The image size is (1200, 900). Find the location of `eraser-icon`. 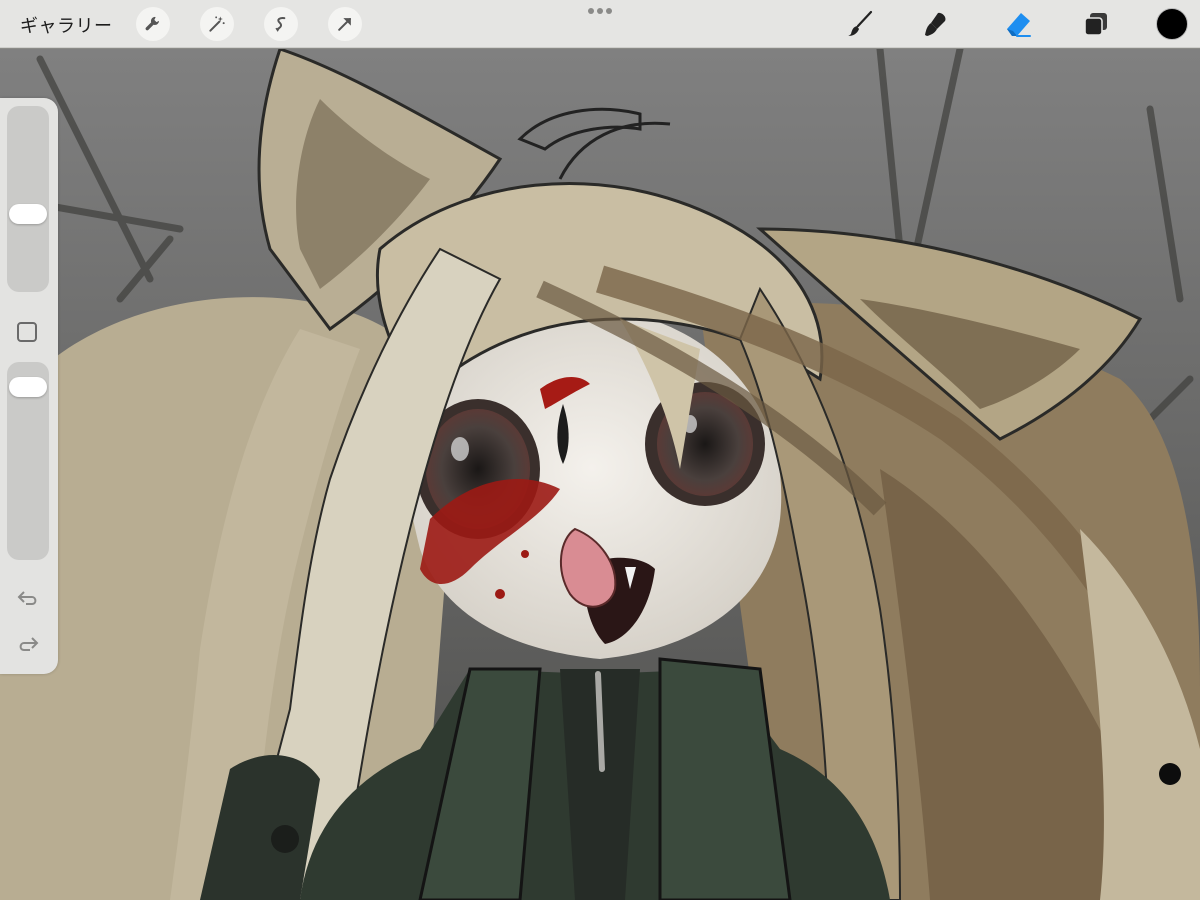

eraser-icon is located at coordinates (1019, 25).